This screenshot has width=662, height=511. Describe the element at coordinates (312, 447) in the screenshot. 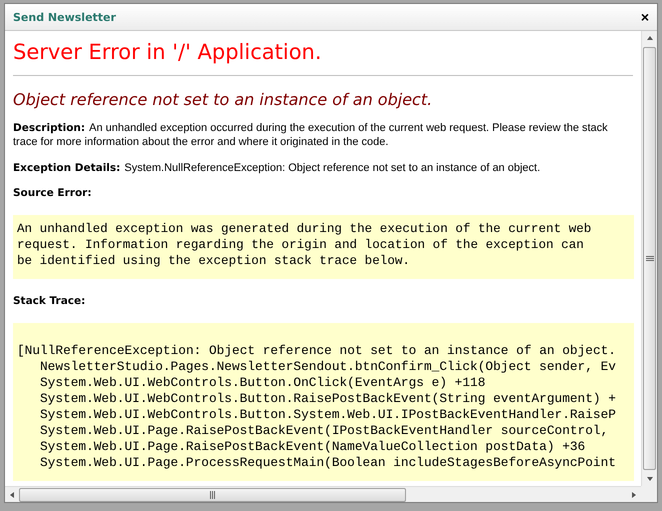

I see `stack-trace-line: System.Web.UI.Page.RaisePostBackEvent(NameValueCollection postData) +36` at that location.